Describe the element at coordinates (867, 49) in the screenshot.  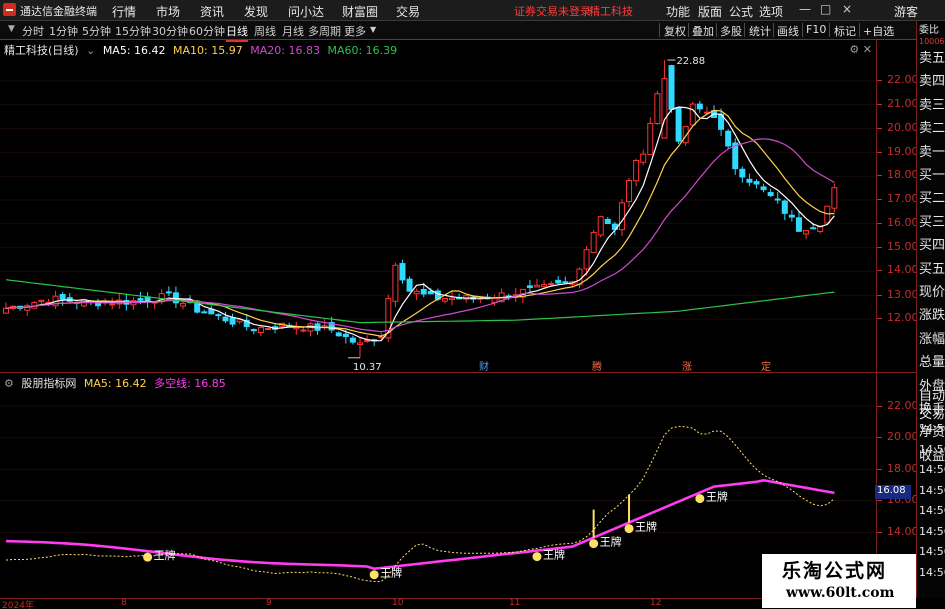
I see `close-icon: ✕` at that location.